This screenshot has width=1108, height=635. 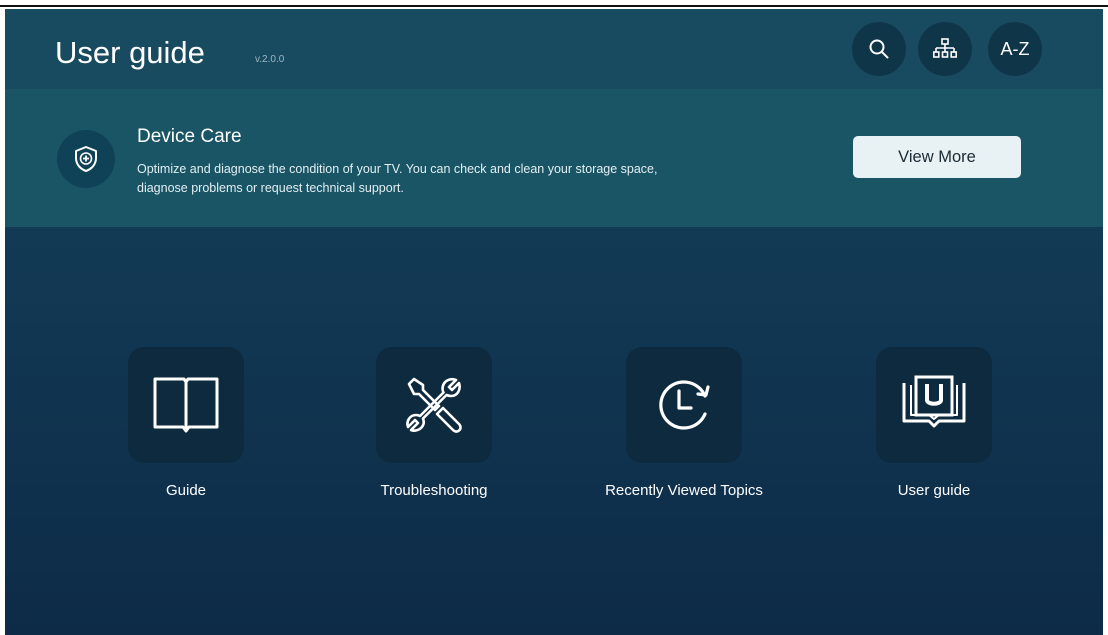 I want to click on a-z-button: A-Z, so click(x=1015, y=49).